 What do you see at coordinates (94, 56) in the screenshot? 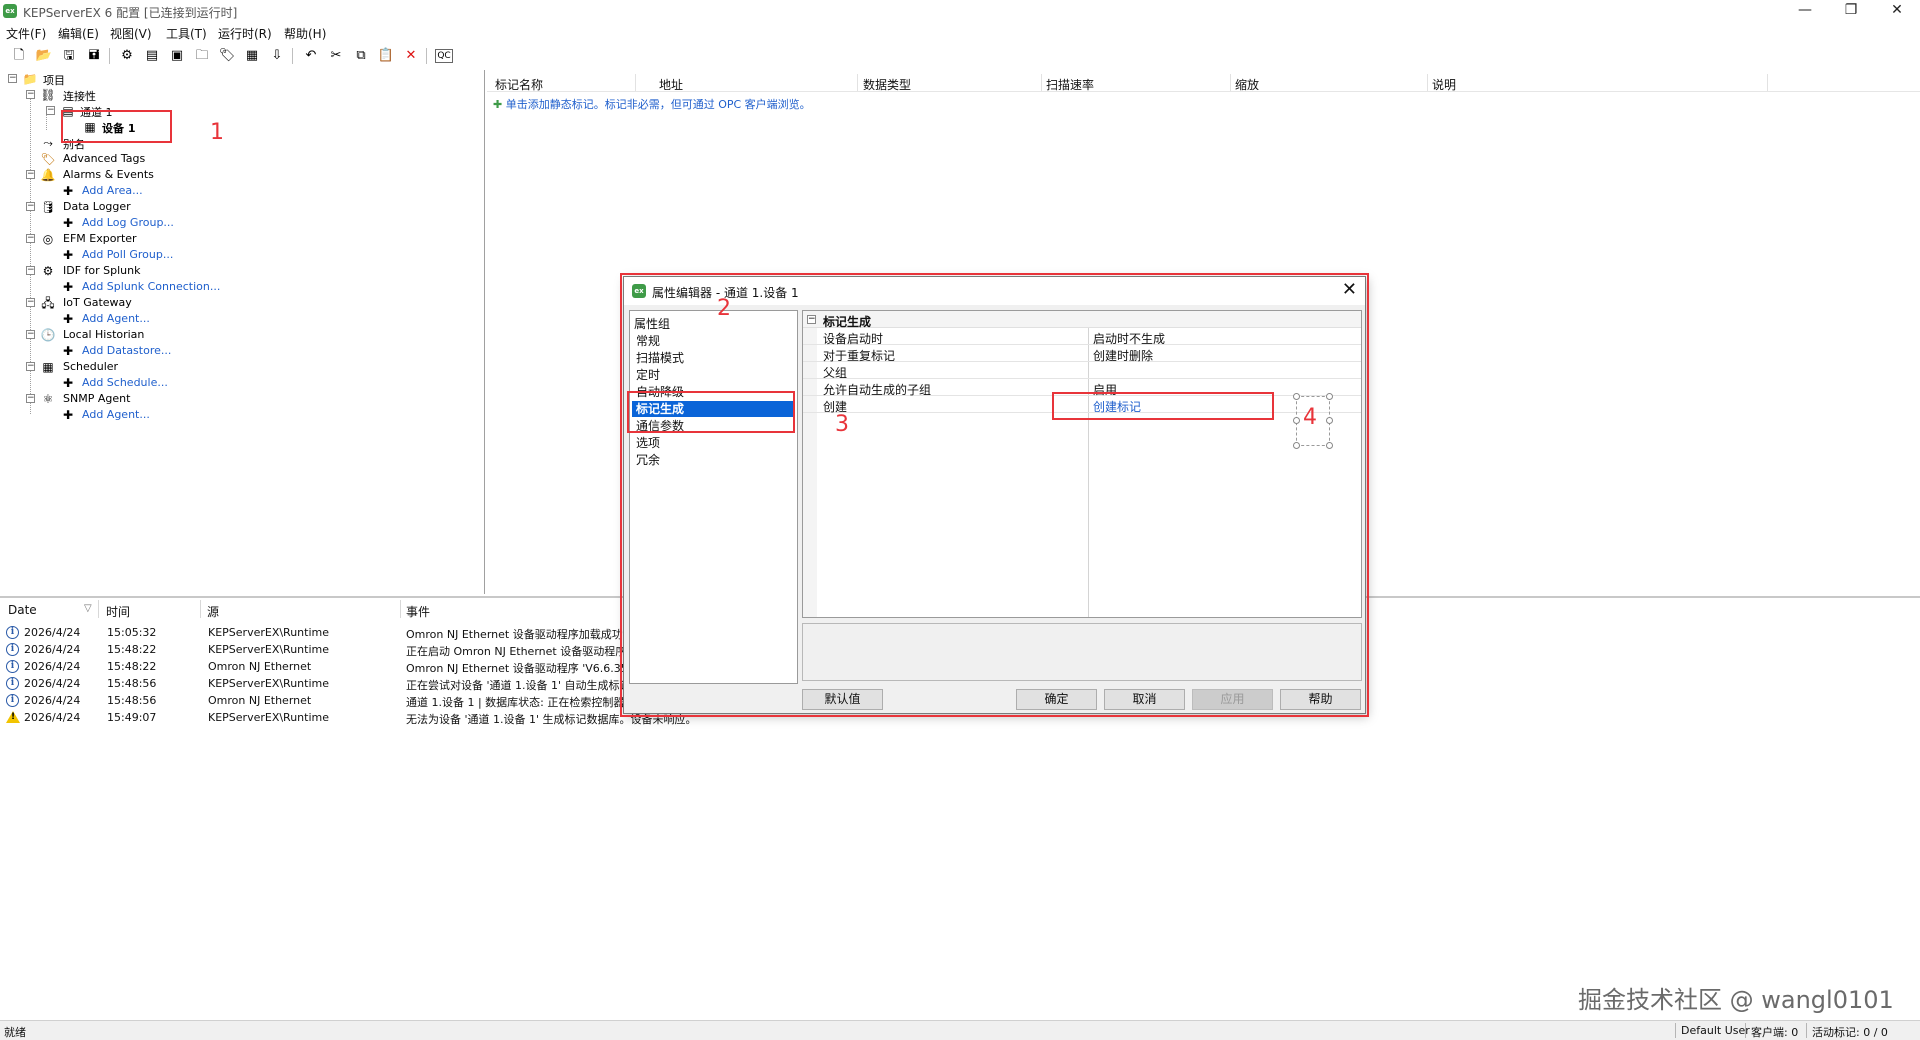
I see `save-as-icon: 🖬` at bounding box center [94, 56].